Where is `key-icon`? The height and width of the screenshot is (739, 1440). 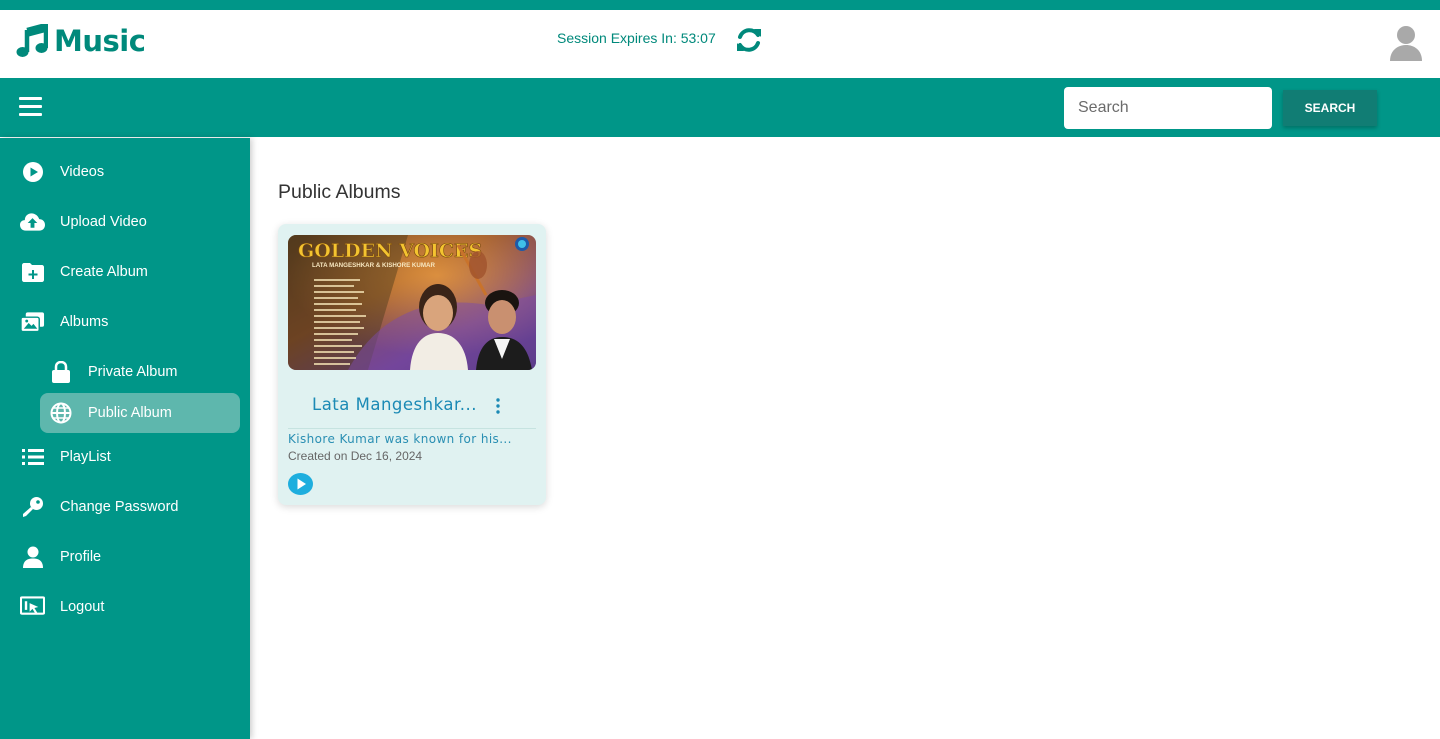 key-icon is located at coordinates (32, 507).